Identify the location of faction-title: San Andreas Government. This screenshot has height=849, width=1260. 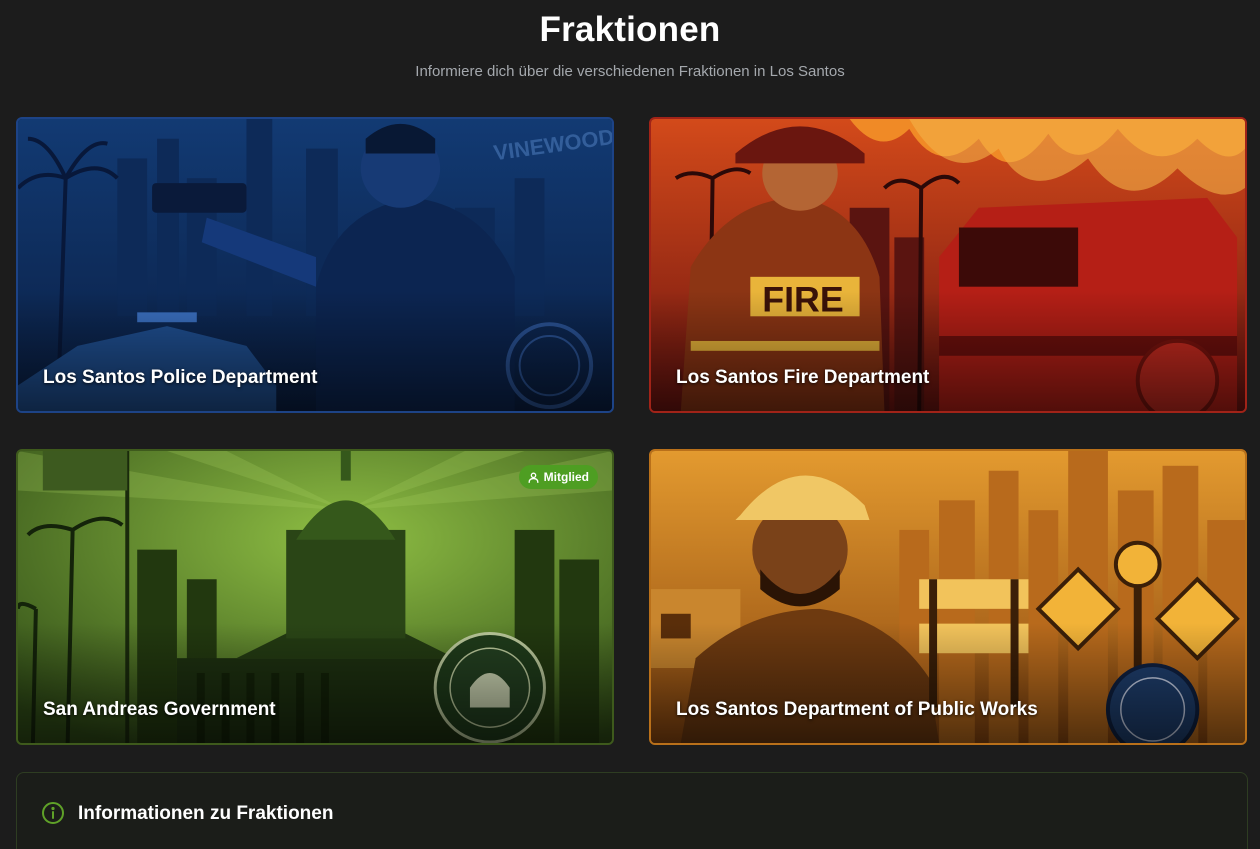
(159, 709).